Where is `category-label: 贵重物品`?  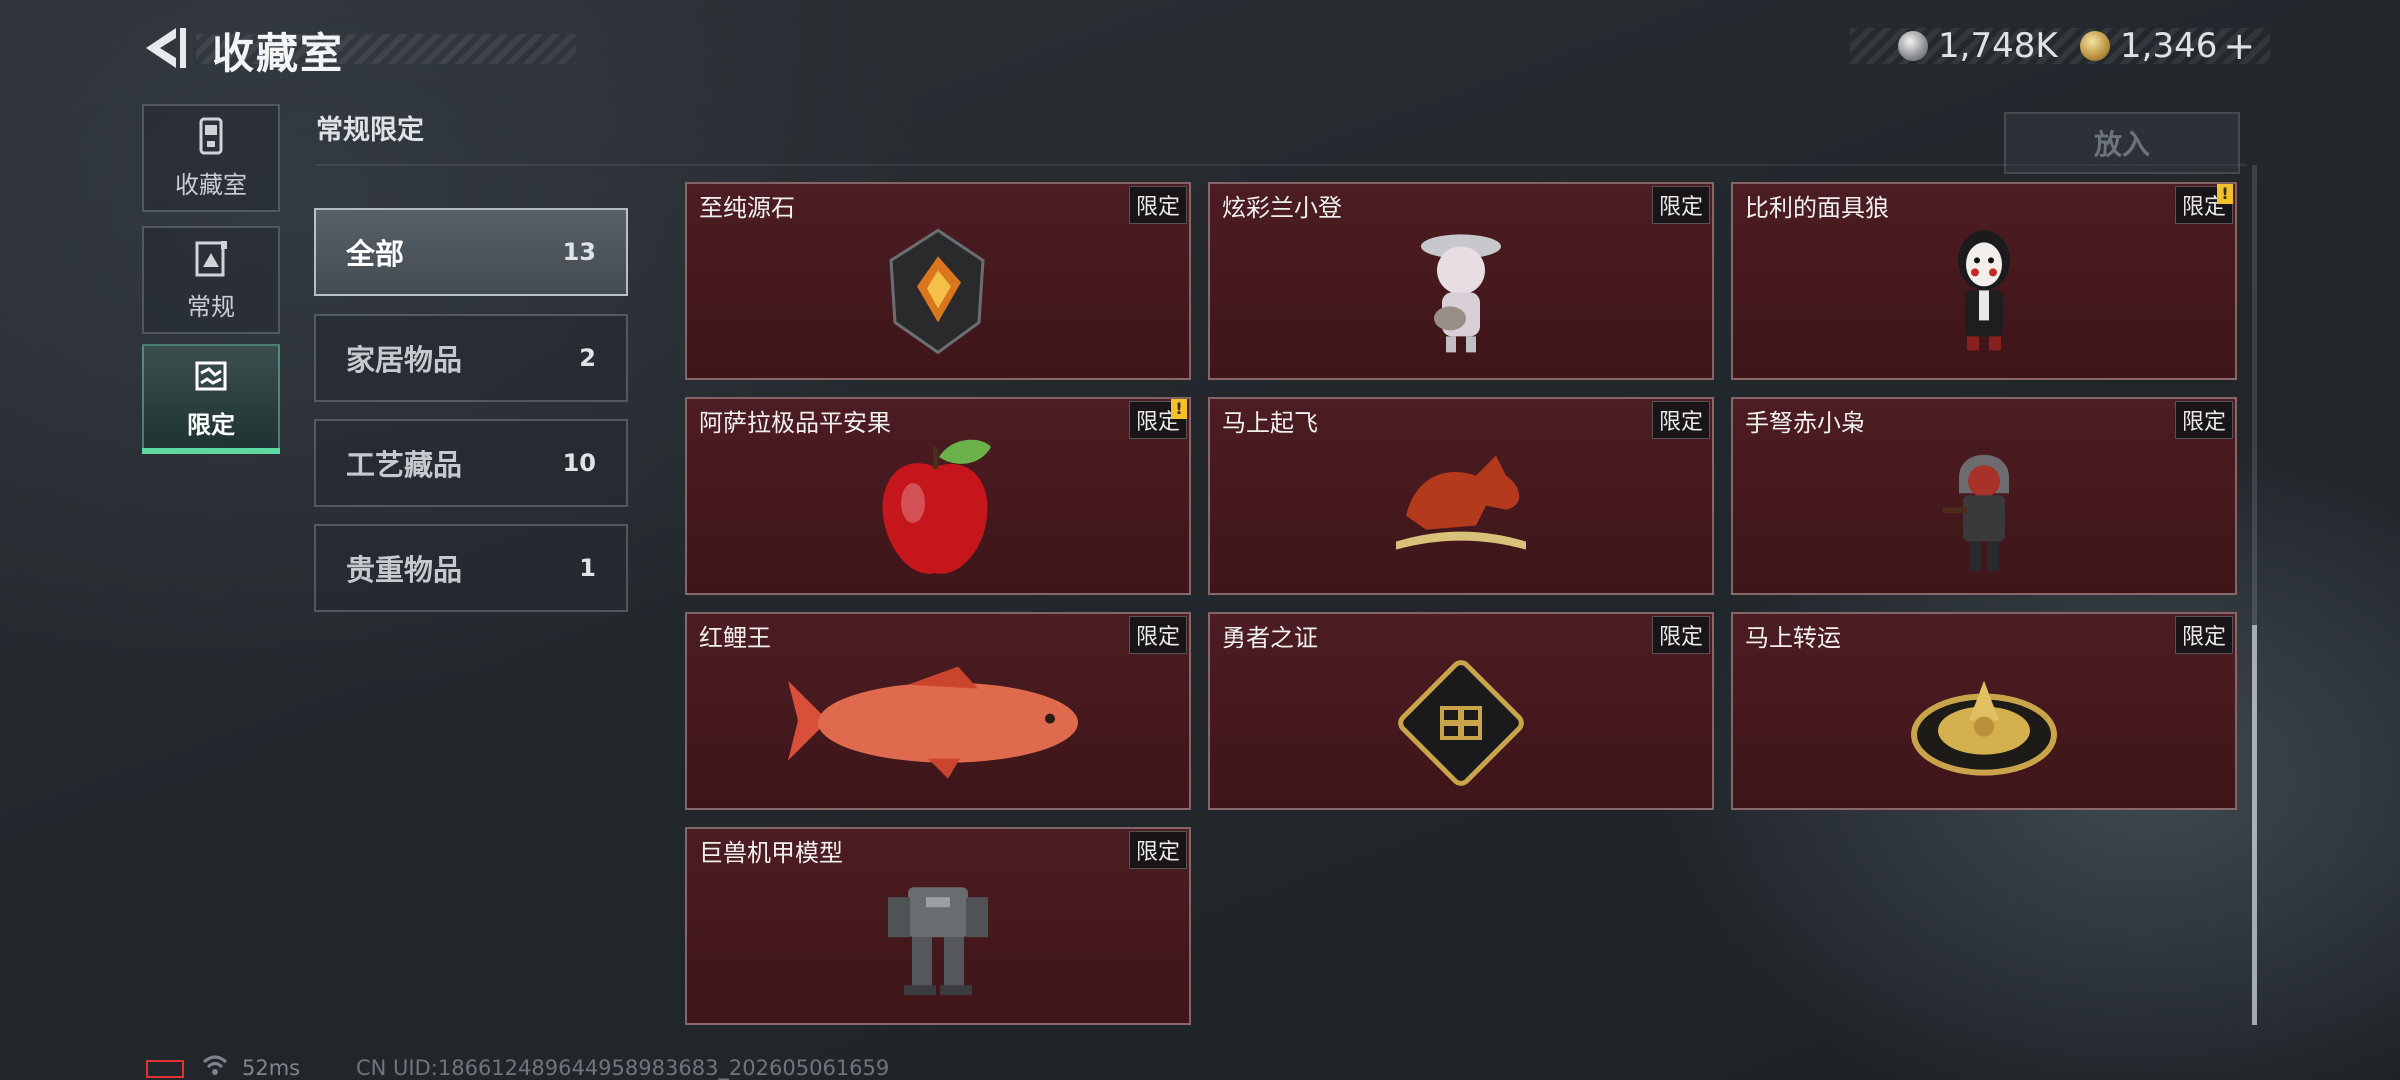
category-label: 贵重物品 is located at coordinates (404, 570).